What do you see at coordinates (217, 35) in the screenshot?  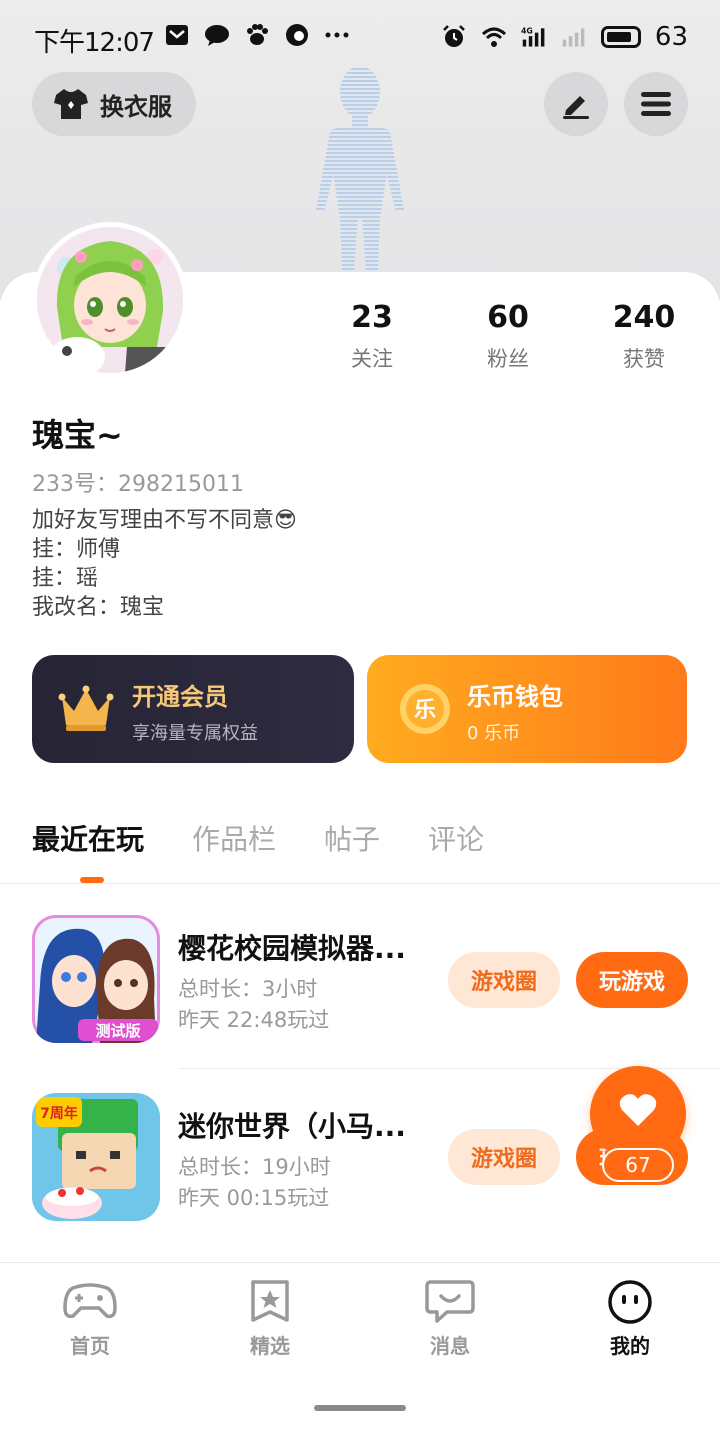 I see `chat-notification-icon` at bounding box center [217, 35].